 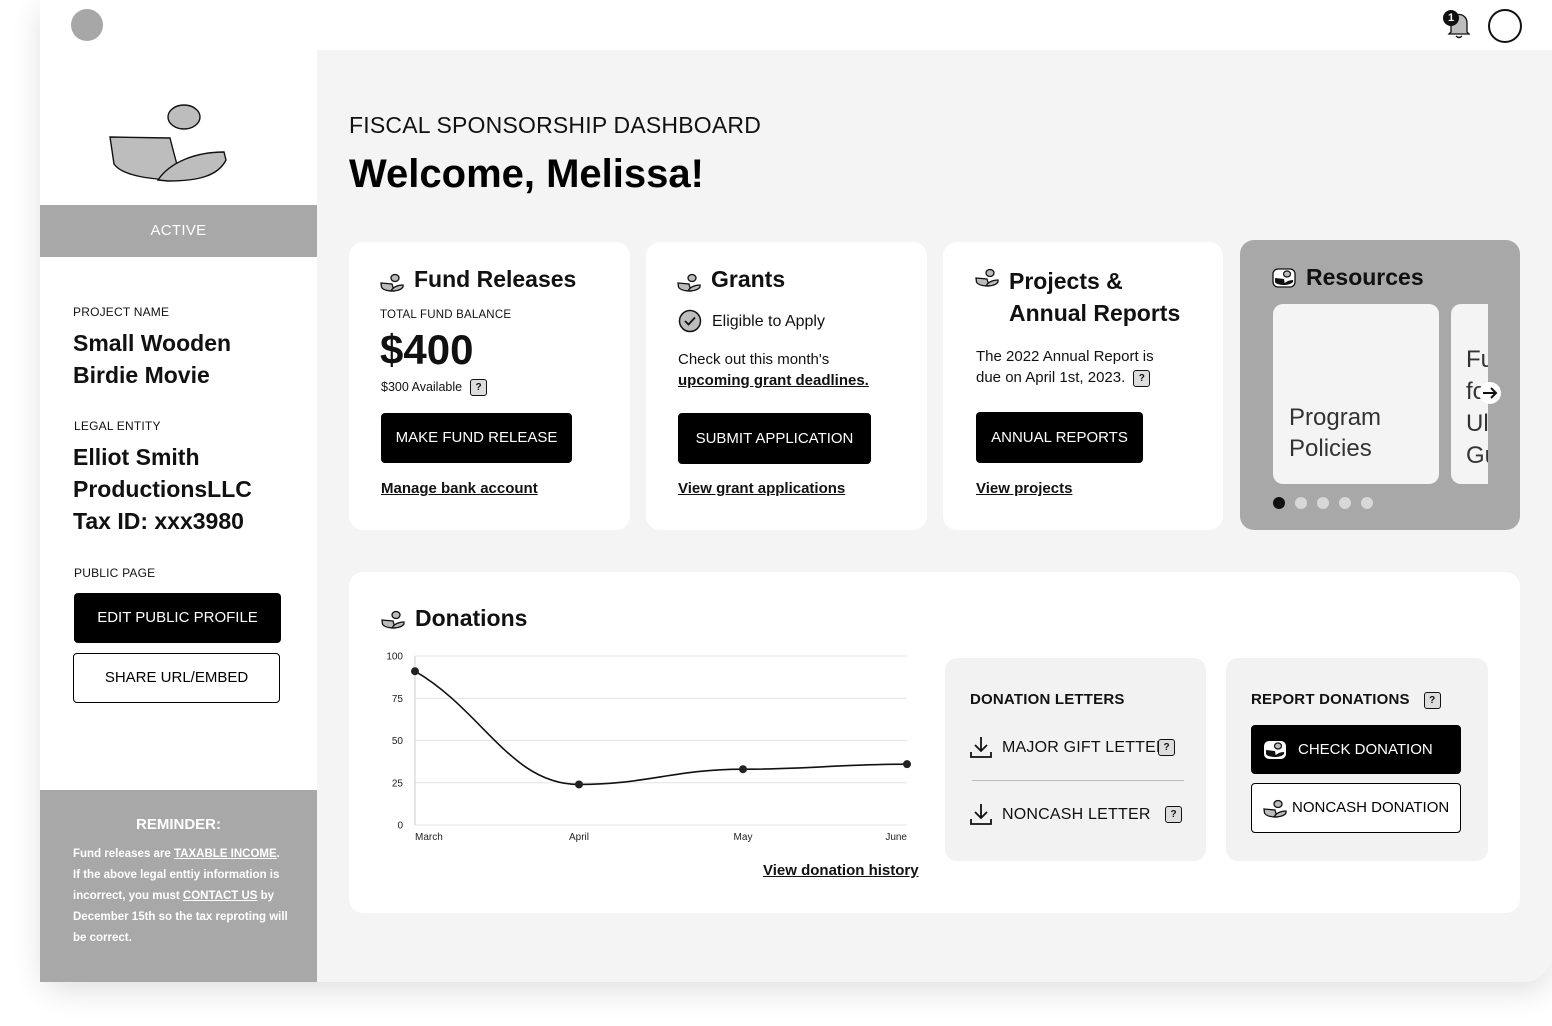 What do you see at coordinates (1505, 26) in the screenshot?
I see `avatar` at bounding box center [1505, 26].